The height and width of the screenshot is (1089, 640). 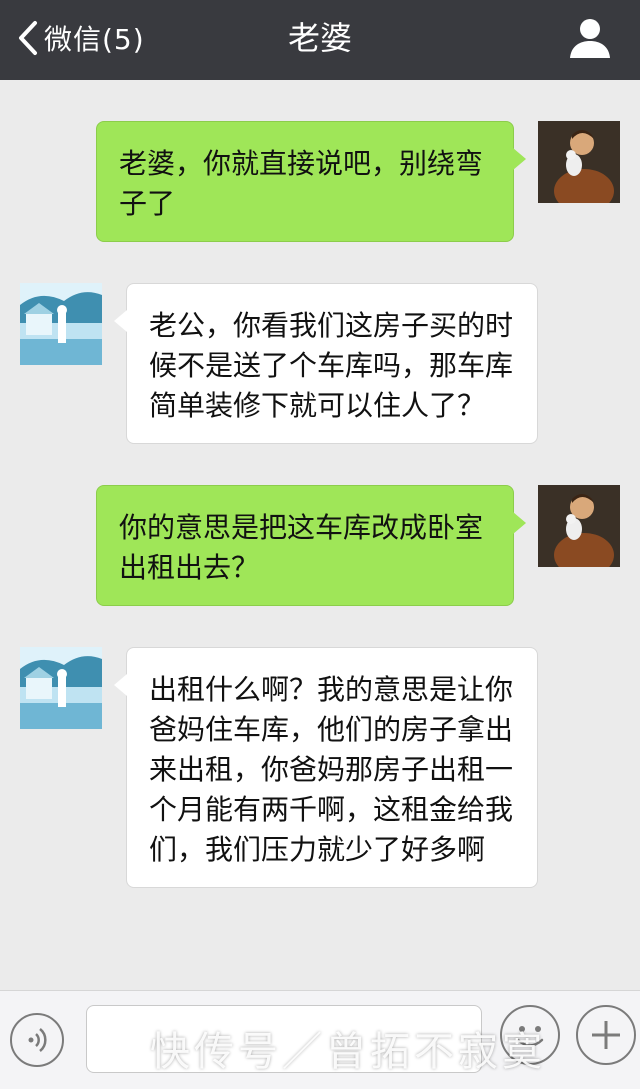 I want to click on more-button, so click(x=606, y=1035).